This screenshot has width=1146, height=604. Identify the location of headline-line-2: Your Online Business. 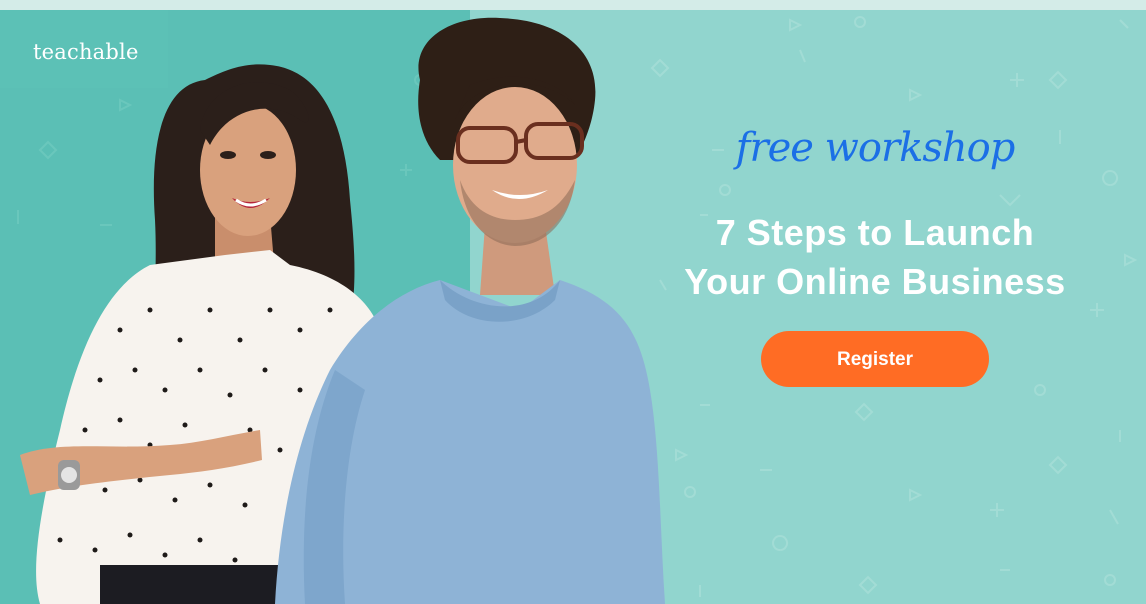
(875, 281).